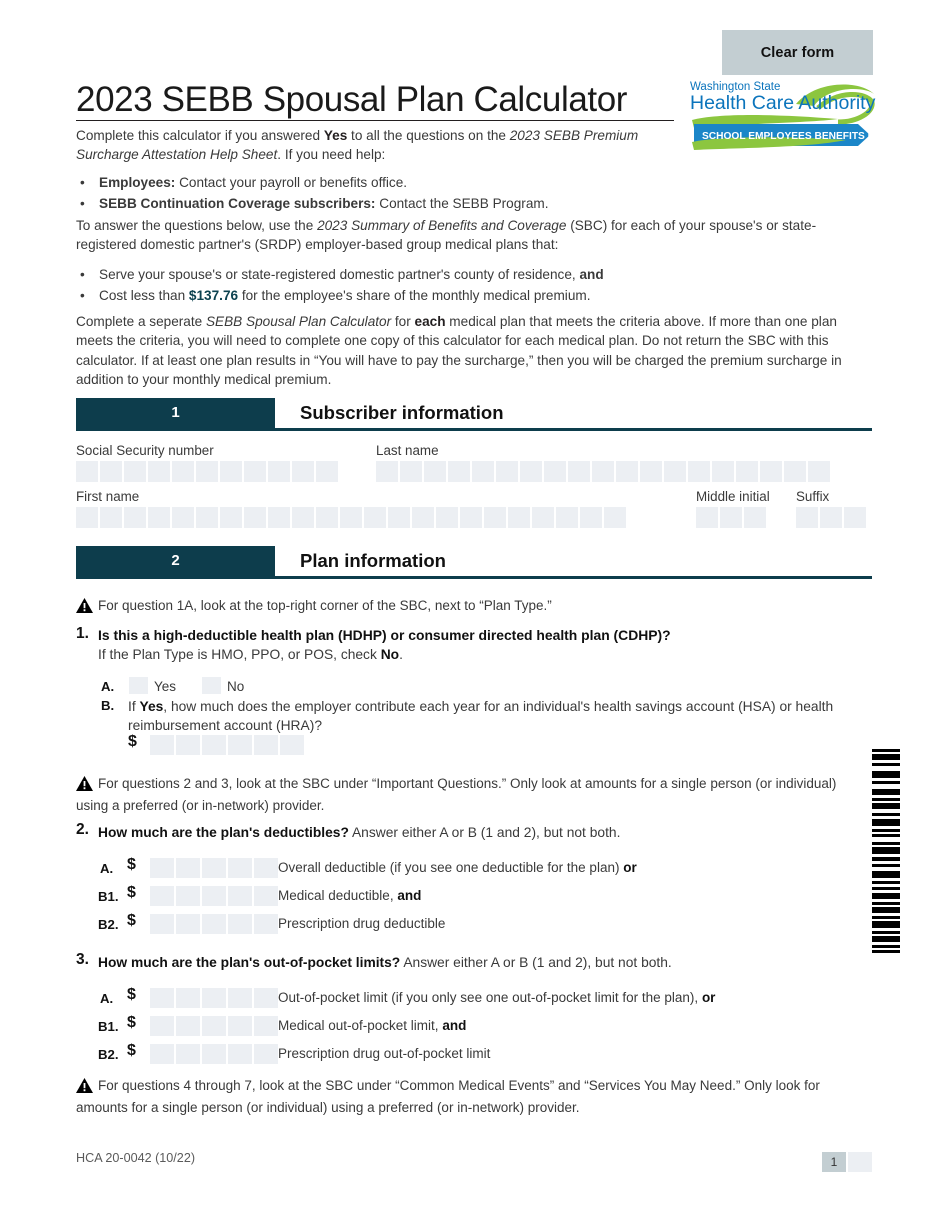 The image size is (950, 1230). I want to click on ssn-input, so click(207, 471).